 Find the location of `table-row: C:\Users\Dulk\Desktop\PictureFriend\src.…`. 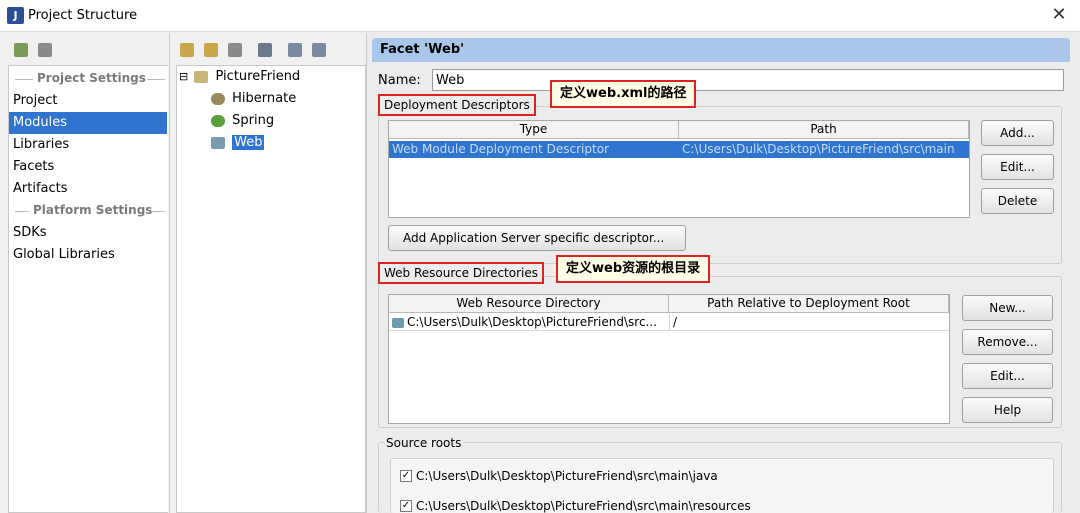

table-row: C:\Users\Dulk\Desktop\PictureFriend\src.… is located at coordinates (669, 322).